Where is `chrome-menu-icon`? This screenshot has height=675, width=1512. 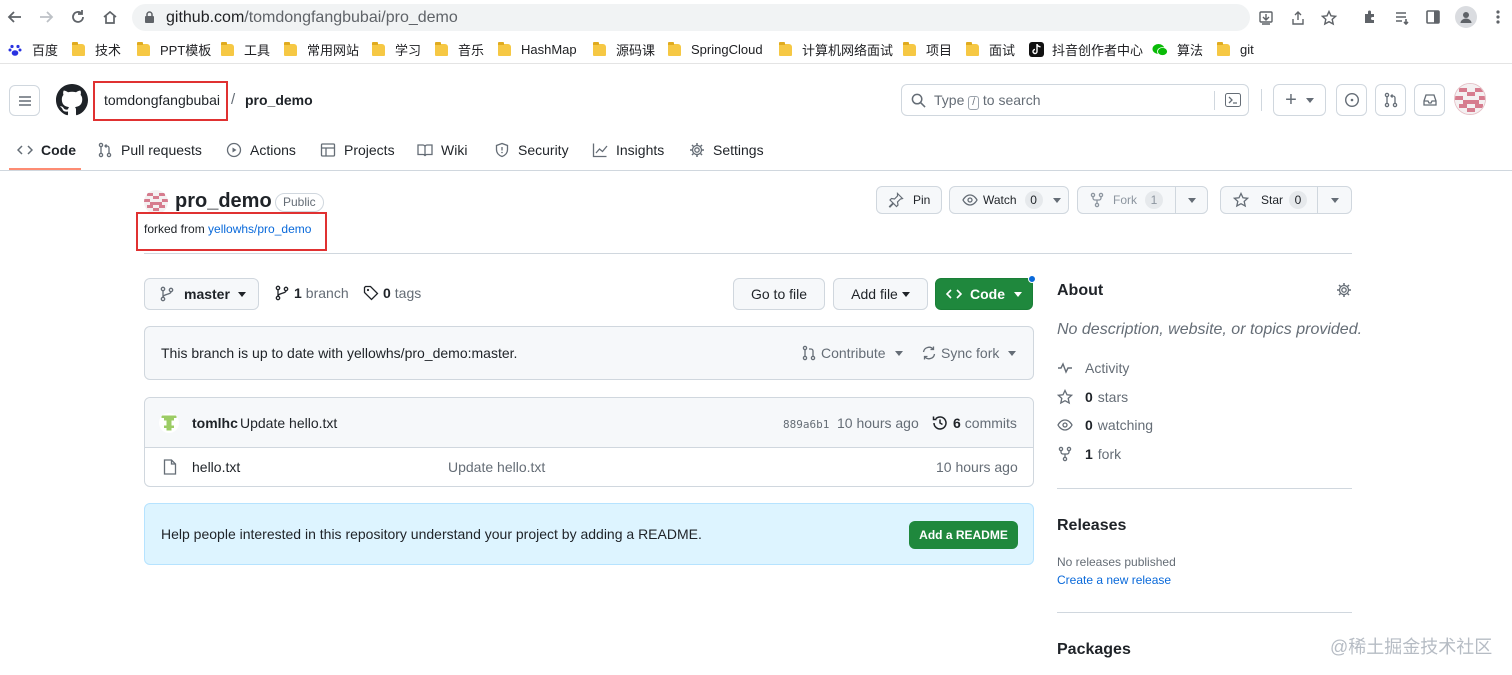
chrome-menu-icon is located at coordinates (1498, 17).